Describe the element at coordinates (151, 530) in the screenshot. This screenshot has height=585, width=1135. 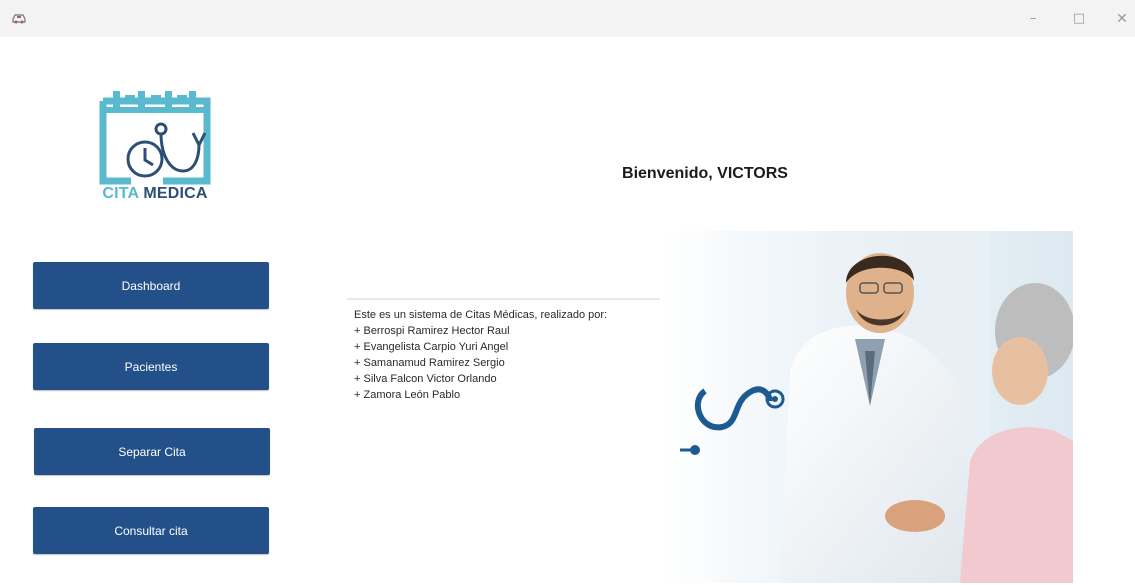
I see `consultar-cita-button: Consultar cita` at that location.